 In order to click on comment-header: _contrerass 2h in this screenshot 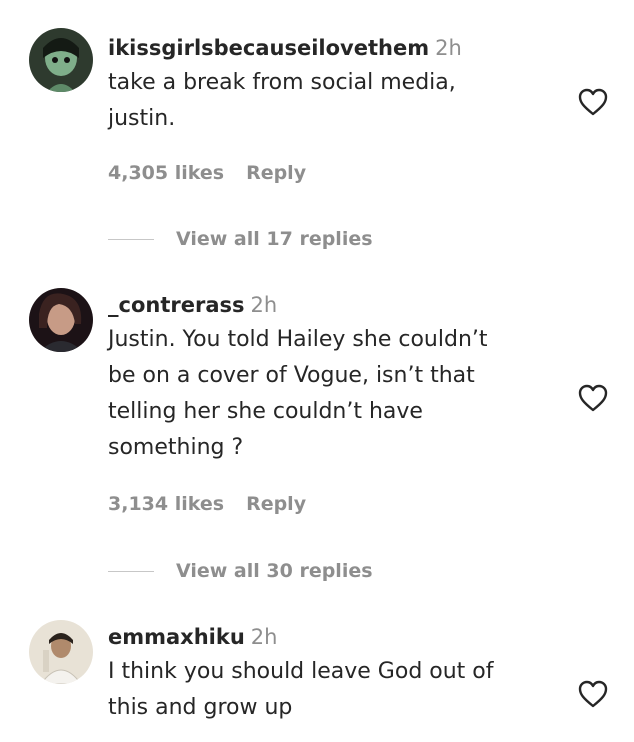, I will do `click(336, 305)`.